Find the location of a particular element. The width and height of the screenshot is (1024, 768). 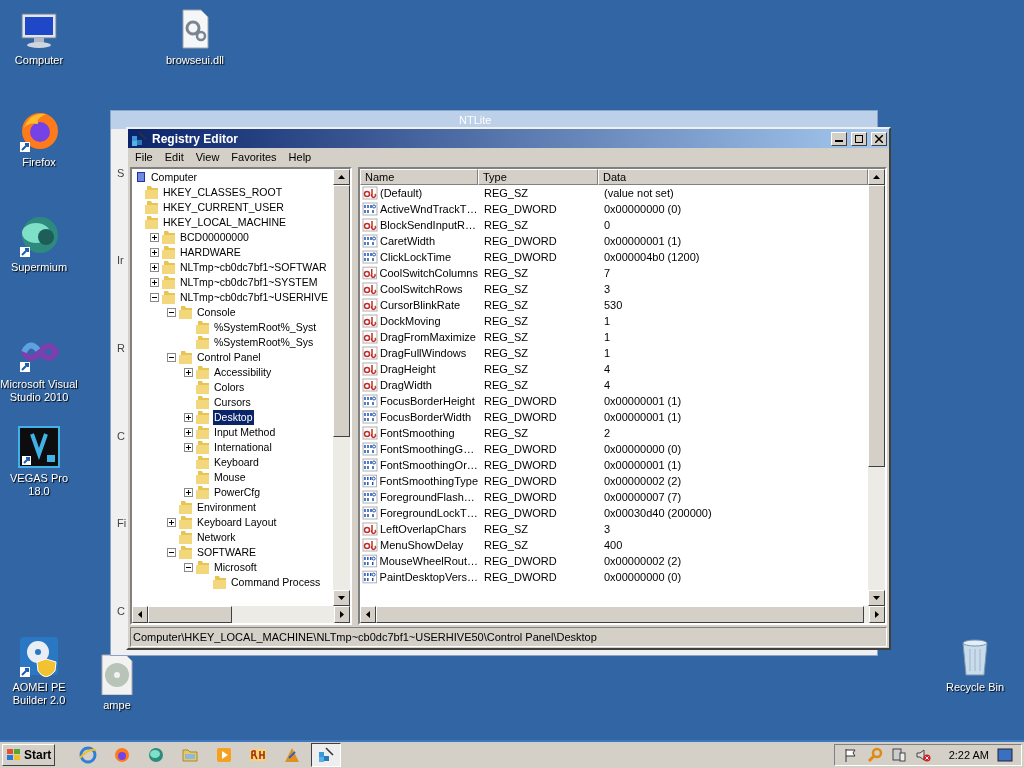

tree-item: %SystemRoot%_Syst is located at coordinates (265, 327).